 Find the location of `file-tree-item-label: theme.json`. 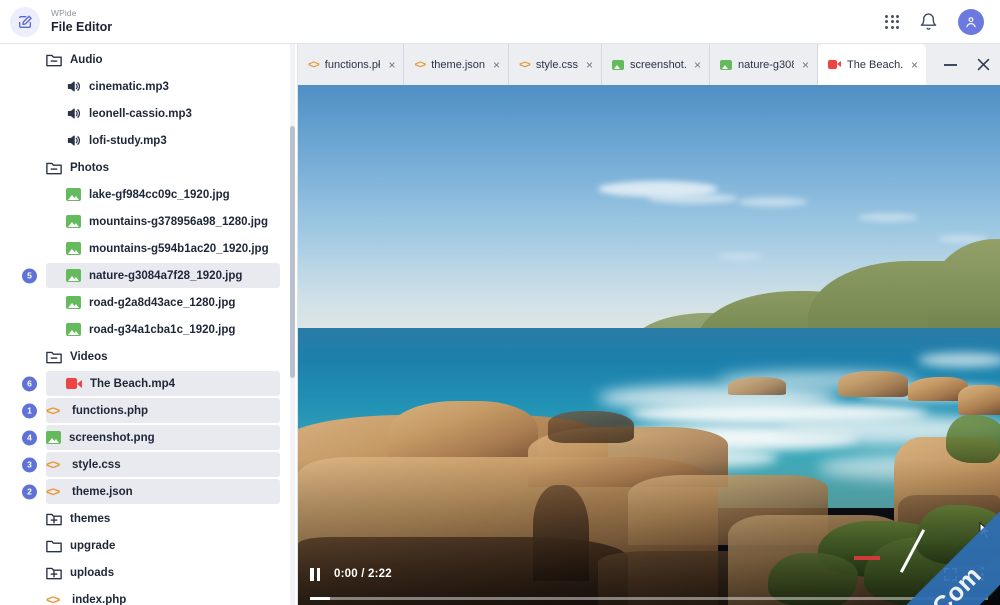

file-tree-item-label: theme.json is located at coordinates (102, 491).